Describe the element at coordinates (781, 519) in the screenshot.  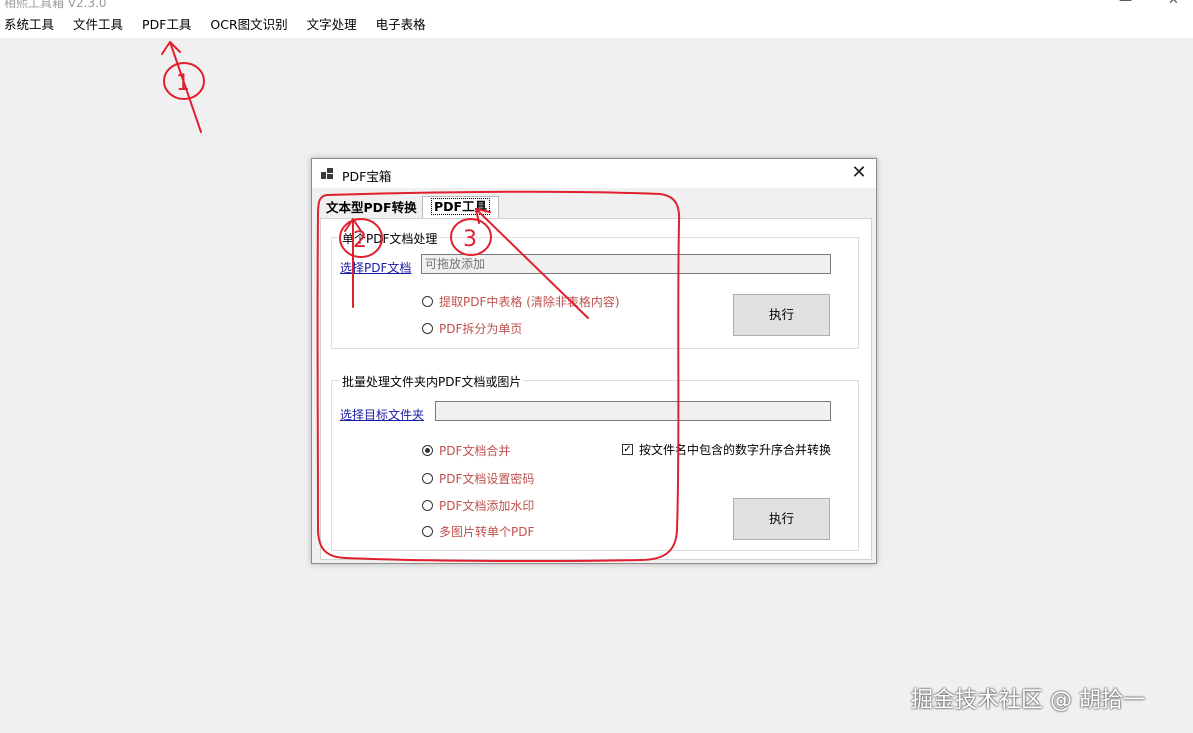
I see `execute-button-batch: 执行` at that location.